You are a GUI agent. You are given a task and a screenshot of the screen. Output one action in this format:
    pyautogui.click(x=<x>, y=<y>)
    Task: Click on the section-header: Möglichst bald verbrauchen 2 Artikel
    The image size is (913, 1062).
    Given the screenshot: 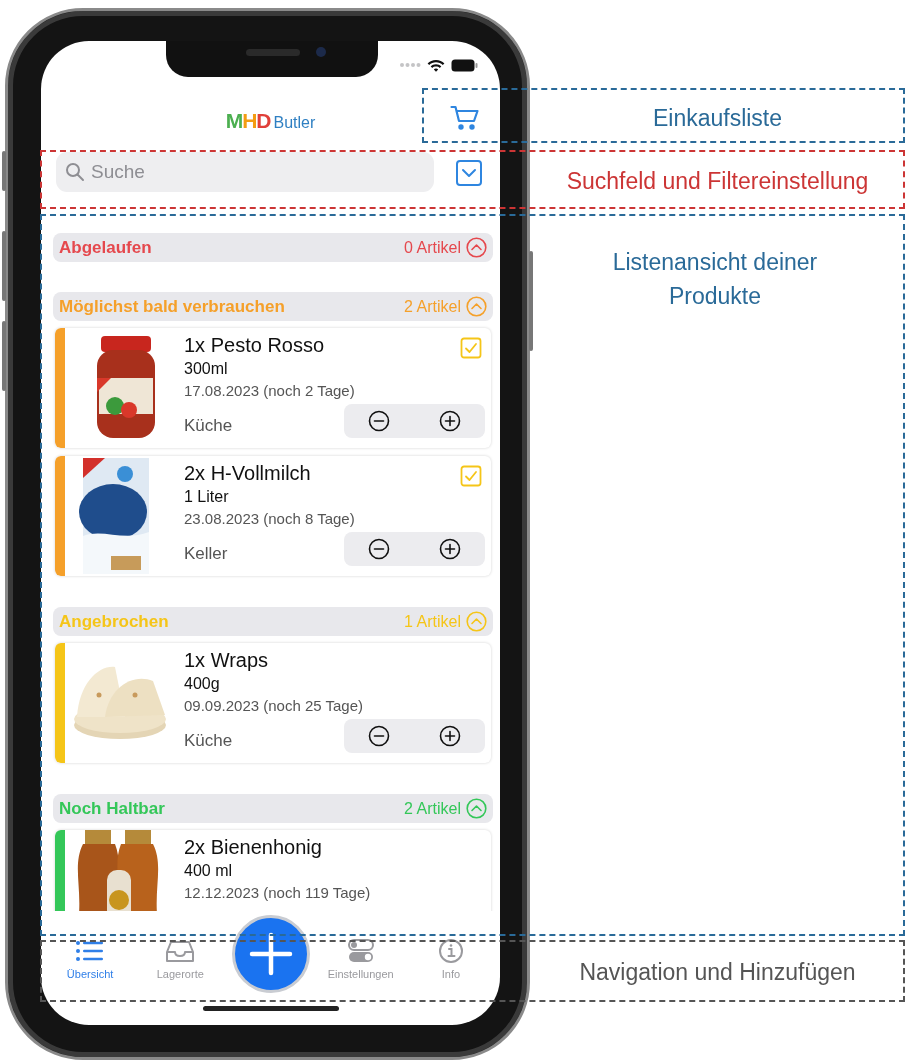 What is the action you would take?
    pyautogui.click(x=273, y=306)
    